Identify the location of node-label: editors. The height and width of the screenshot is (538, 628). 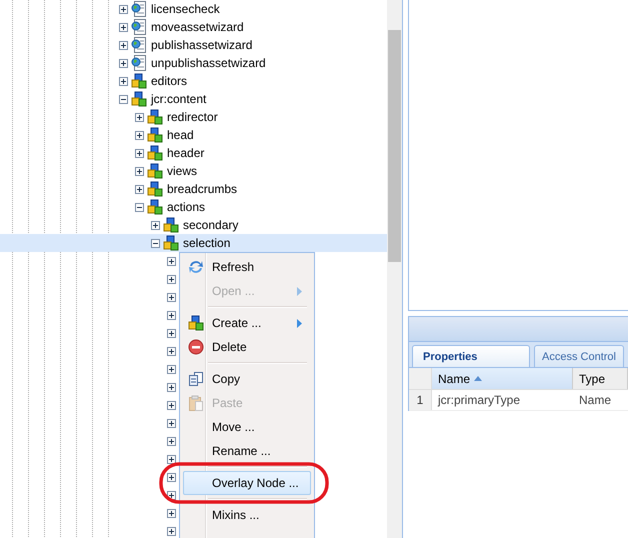
(169, 81).